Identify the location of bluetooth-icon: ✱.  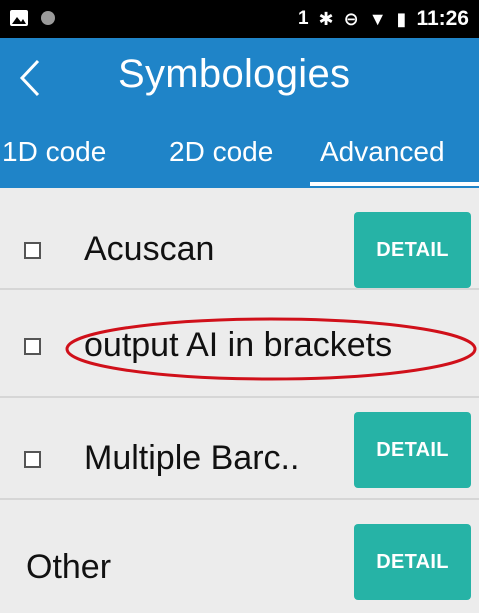
(326, 19).